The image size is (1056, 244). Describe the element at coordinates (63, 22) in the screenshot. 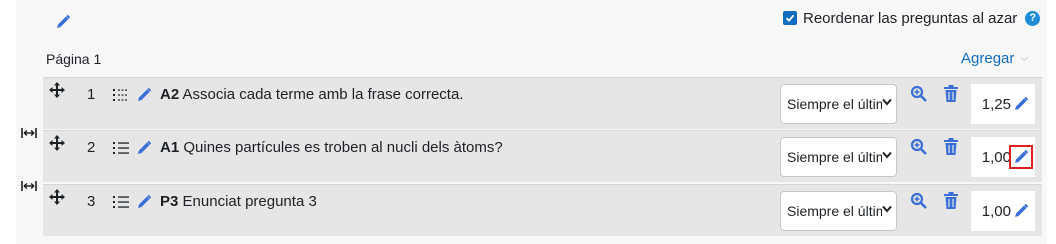

I see `edit-section-pencil-icon` at that location.